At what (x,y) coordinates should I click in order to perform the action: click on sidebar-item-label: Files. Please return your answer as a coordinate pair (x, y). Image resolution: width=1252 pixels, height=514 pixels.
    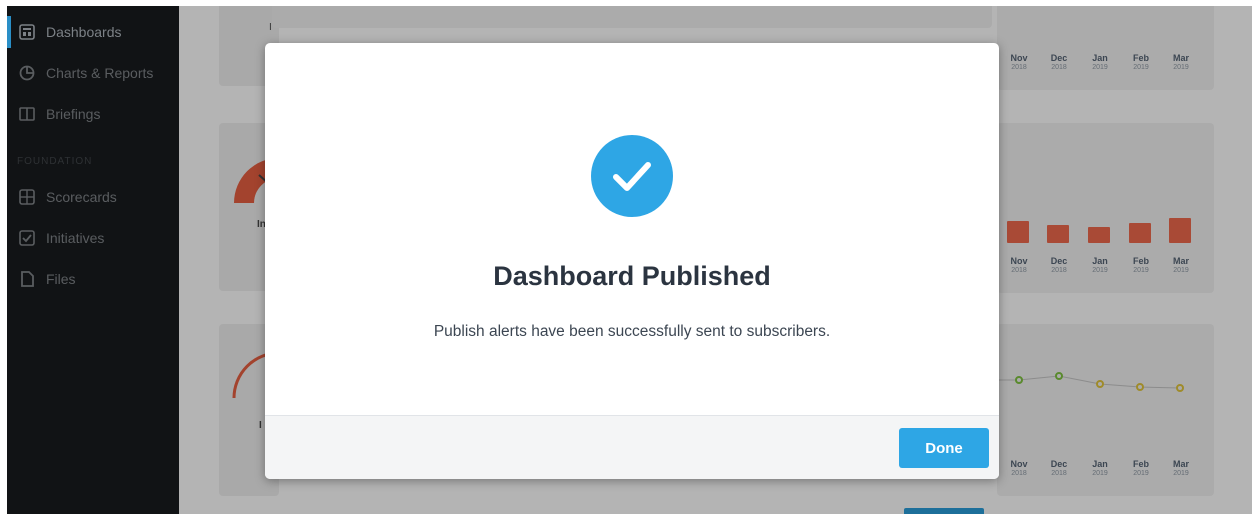
    Looking at the image, I should click on (61, 279).